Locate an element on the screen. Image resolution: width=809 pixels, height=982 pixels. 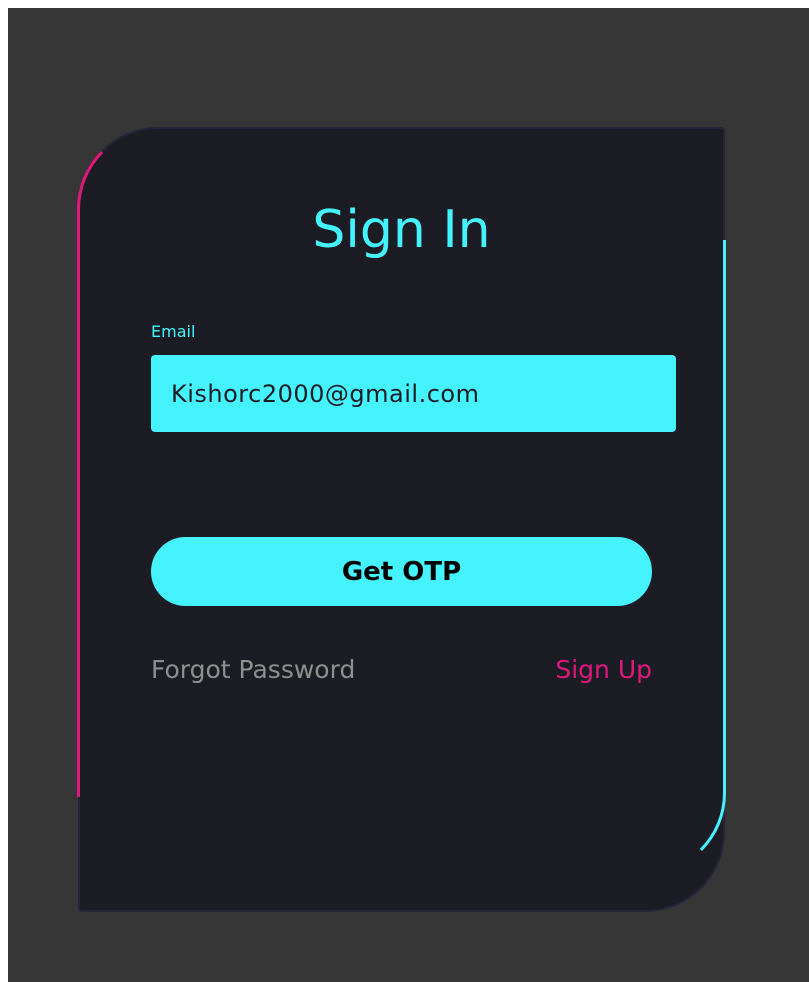
get-otp-button: Get OTP is located at coordinates (401, 571).